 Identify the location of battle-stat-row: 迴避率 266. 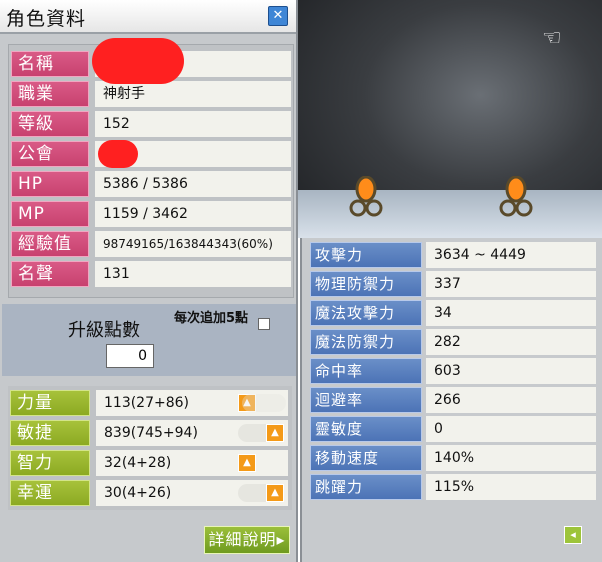
(453, 400).